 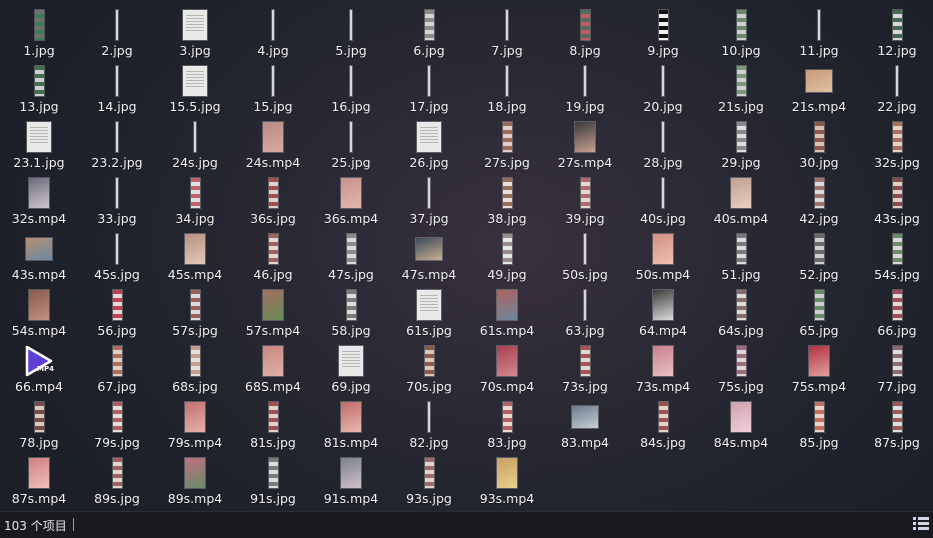 What do you see at coordinates (895, 316) in the screenshot?
I see `file-item: 66.jpg` at bounding box center [895, 316].